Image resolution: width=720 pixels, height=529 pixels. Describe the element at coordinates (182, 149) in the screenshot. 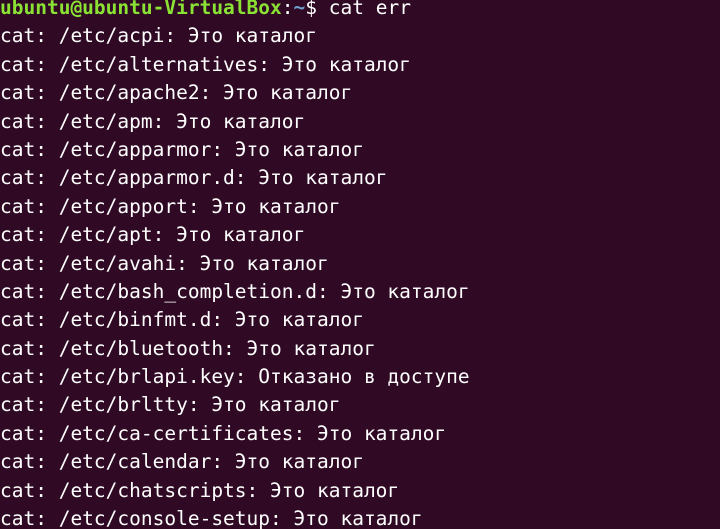

I see `output-line: cat: /etc/apparmor: Это каталог` at that location.